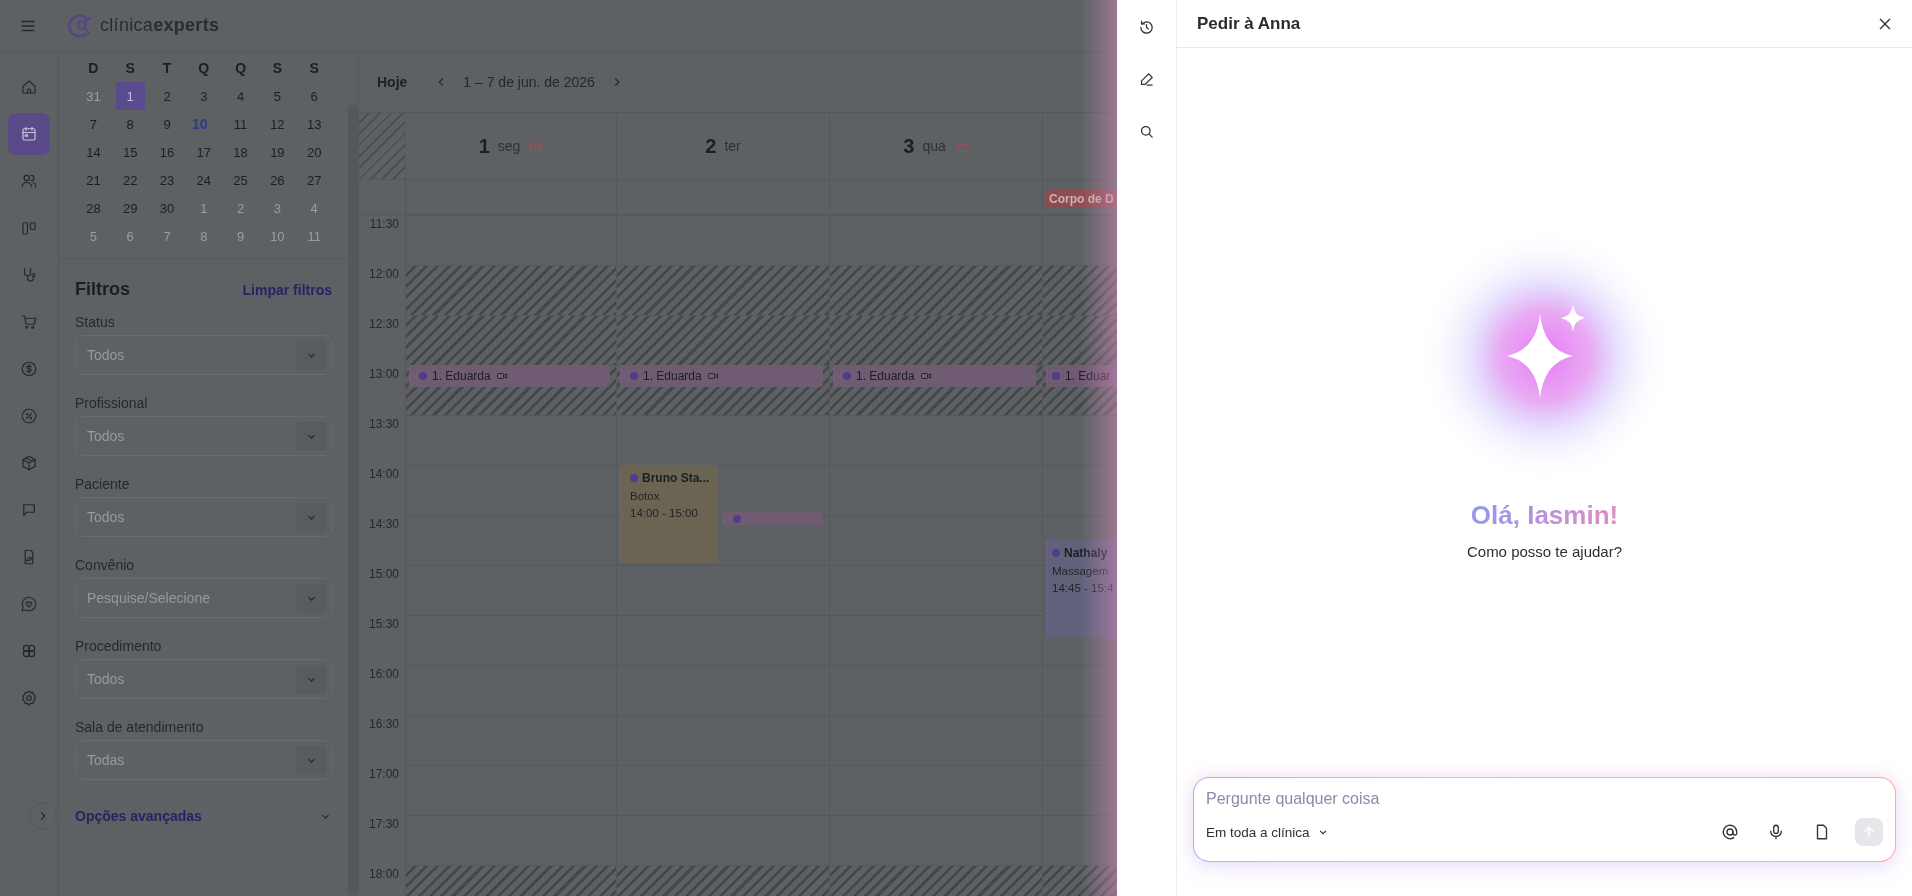  I want to click on appointment-card: Nathaly Massagem 14:45 - 15:4, so click(1081, 589).